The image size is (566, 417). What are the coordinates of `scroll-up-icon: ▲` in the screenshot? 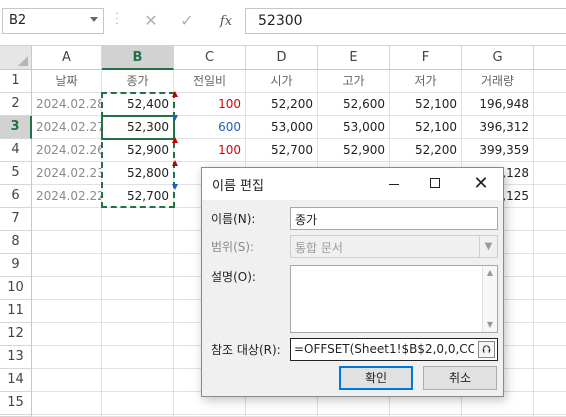 It's located at (490, 273).